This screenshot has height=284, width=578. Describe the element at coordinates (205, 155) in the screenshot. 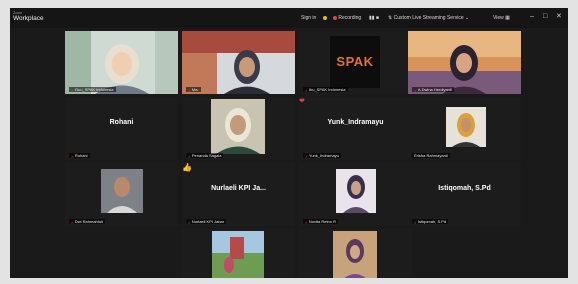

I see `participant-label: ⌟ Penanda Sagala` at that location.